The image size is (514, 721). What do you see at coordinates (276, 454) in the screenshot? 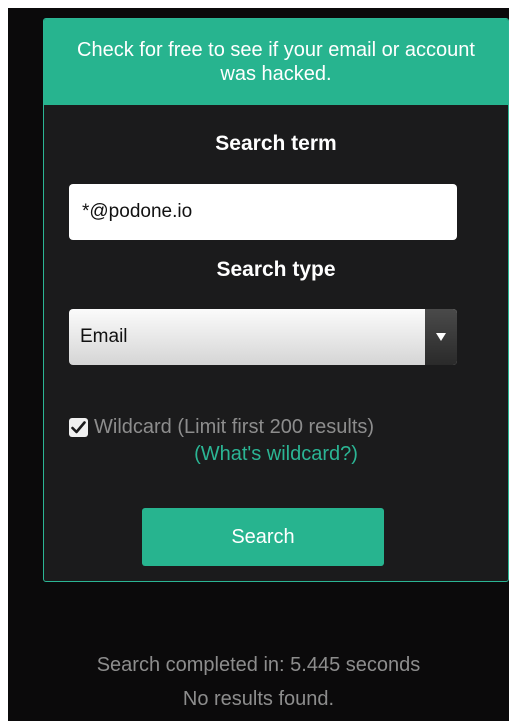
I see `wildcard-help-link: (What's wildcard?)` at bounding box center [276, 454].